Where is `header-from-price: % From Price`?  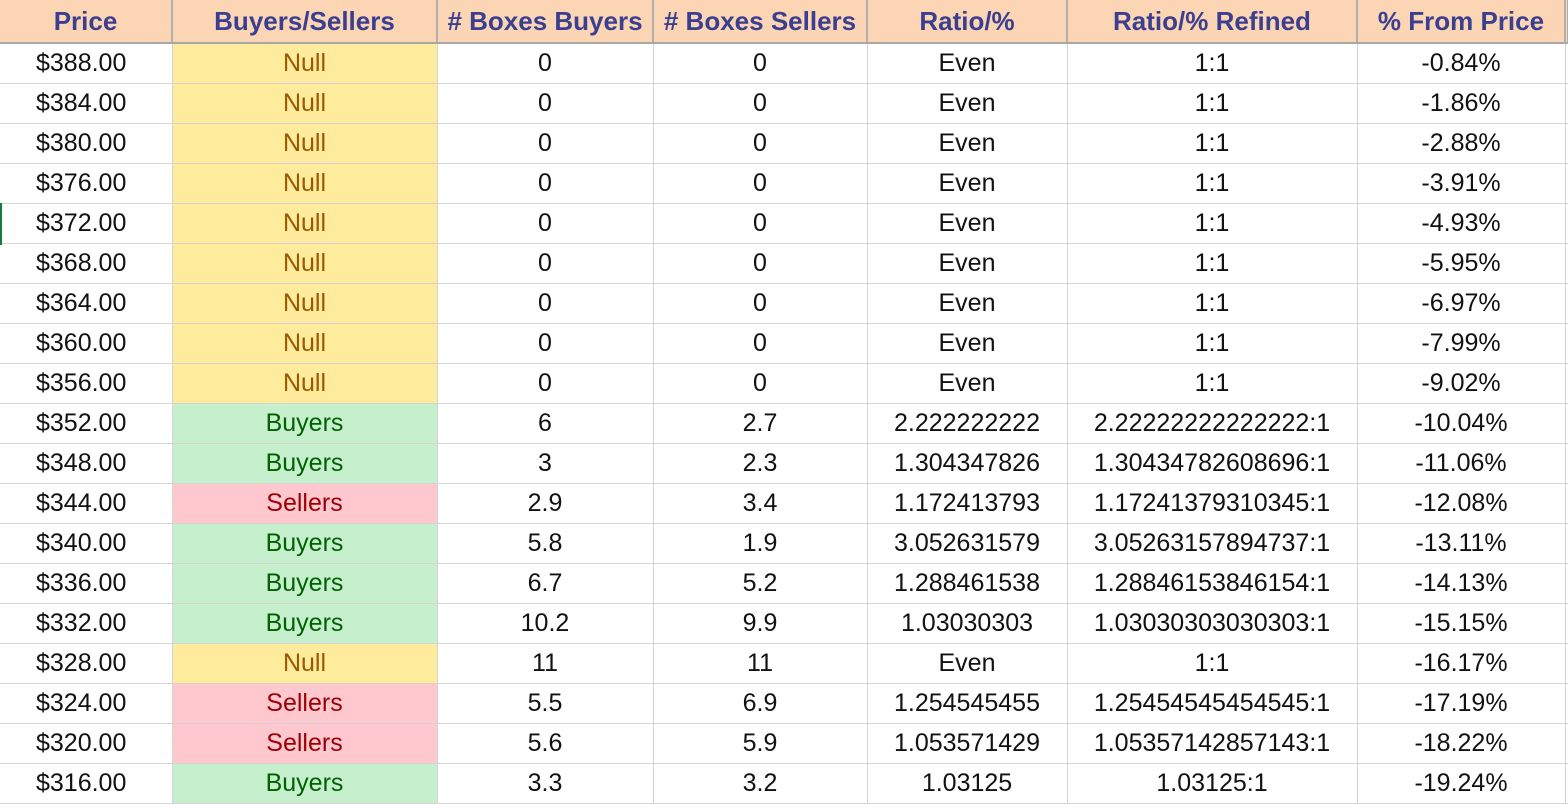
header-from-price: % From Price is located at coordinates (1461, 22).